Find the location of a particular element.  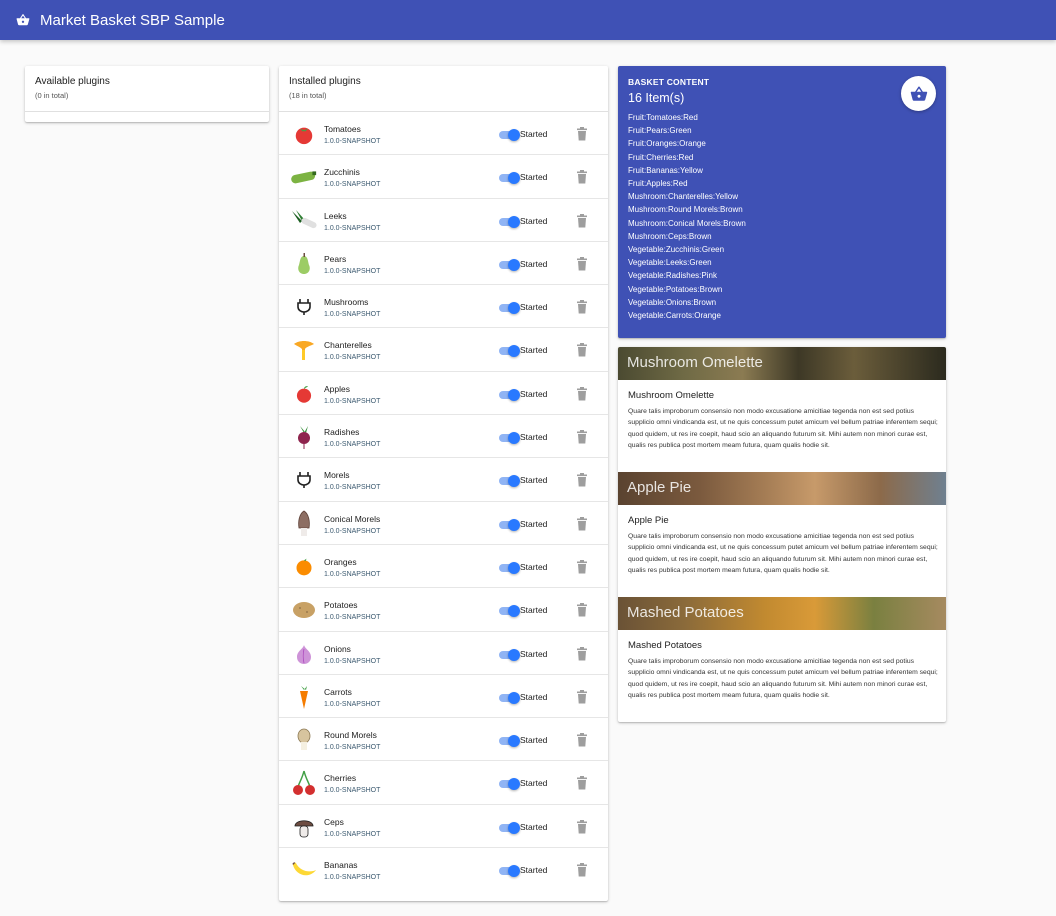

plugin-name: Mushrooms is located at coordinates (346, 302).